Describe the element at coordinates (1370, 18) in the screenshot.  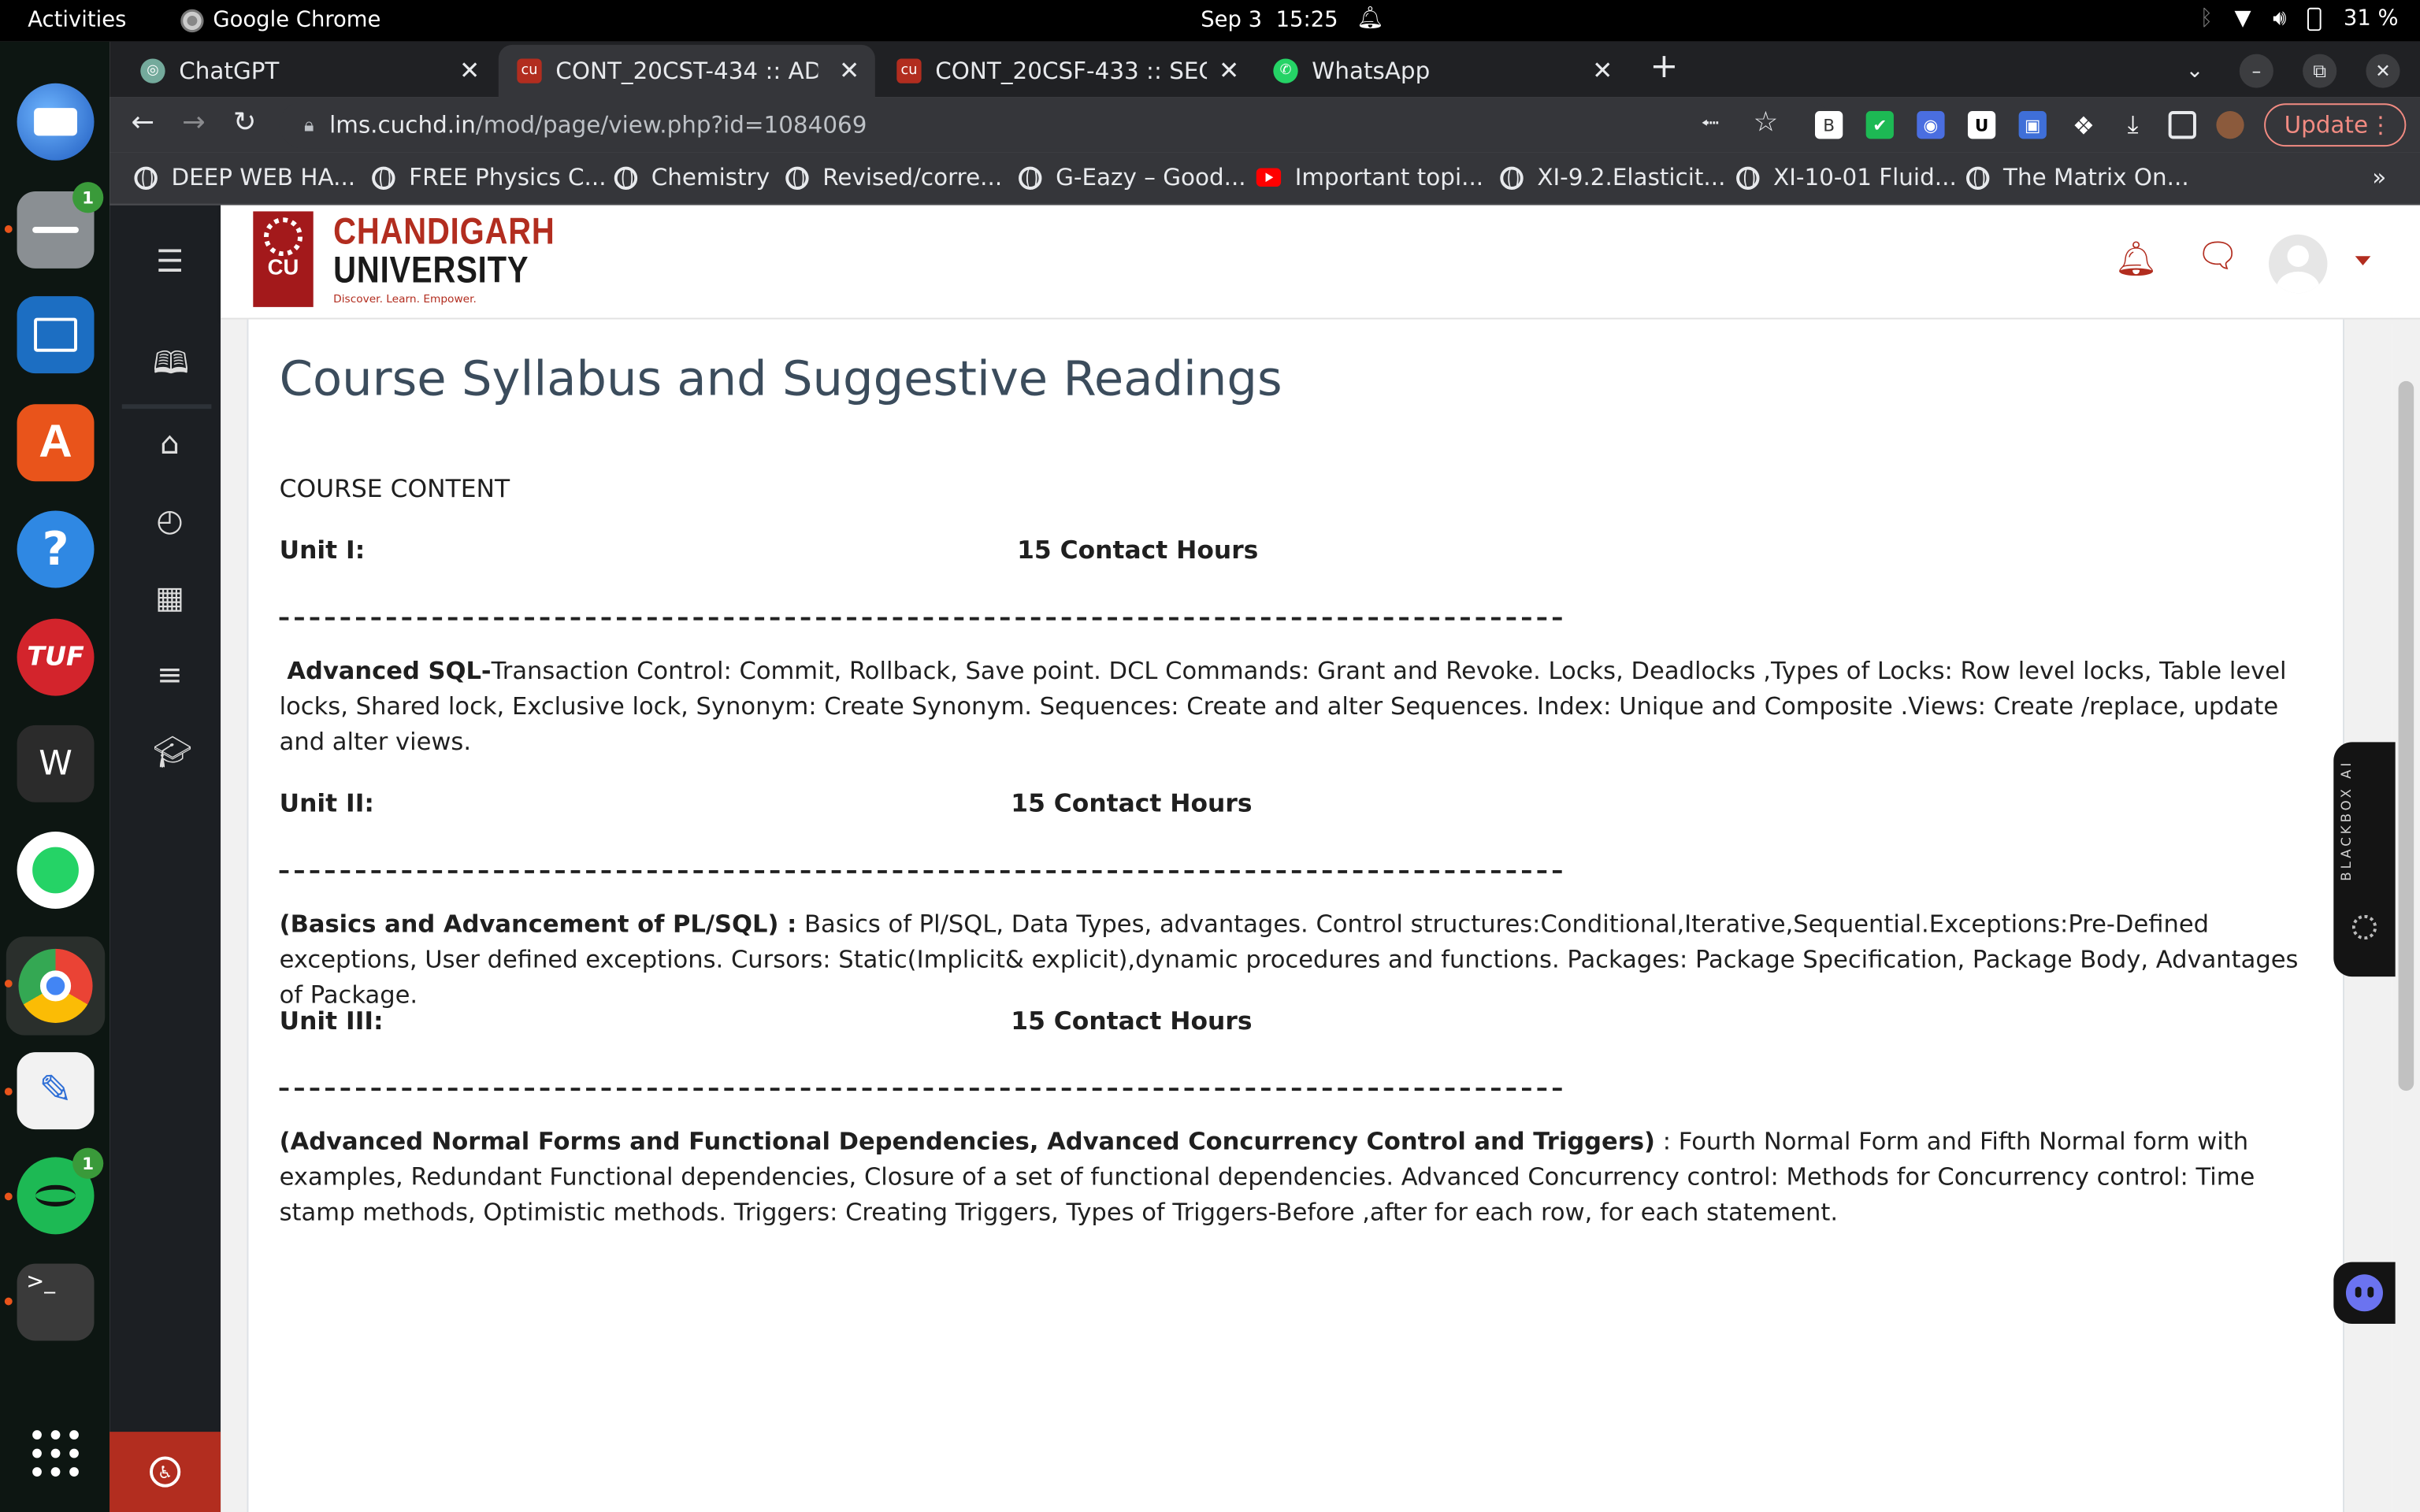
I see `notification-bell-icon: 🔔︎` at that location.